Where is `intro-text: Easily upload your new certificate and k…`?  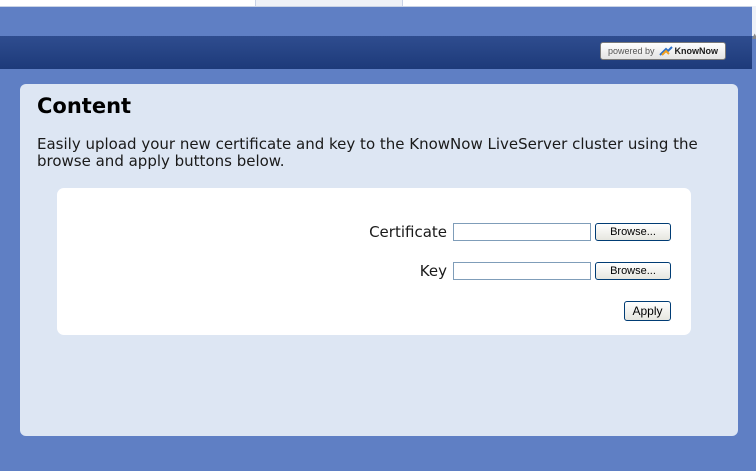
intro-text: Easily upload your new certificate and k… is located at coordinates (367, 152).